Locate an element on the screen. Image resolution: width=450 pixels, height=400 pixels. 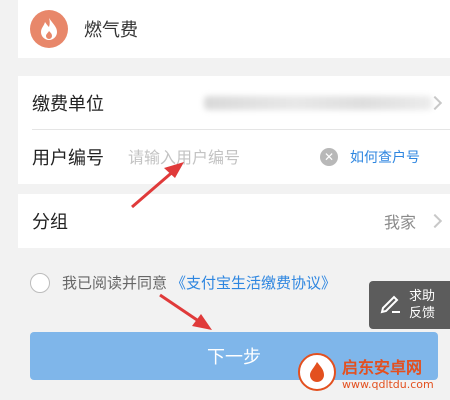
watermark: 启东安卓网 www.qdltdu.com is located at coordinates (374, 372).